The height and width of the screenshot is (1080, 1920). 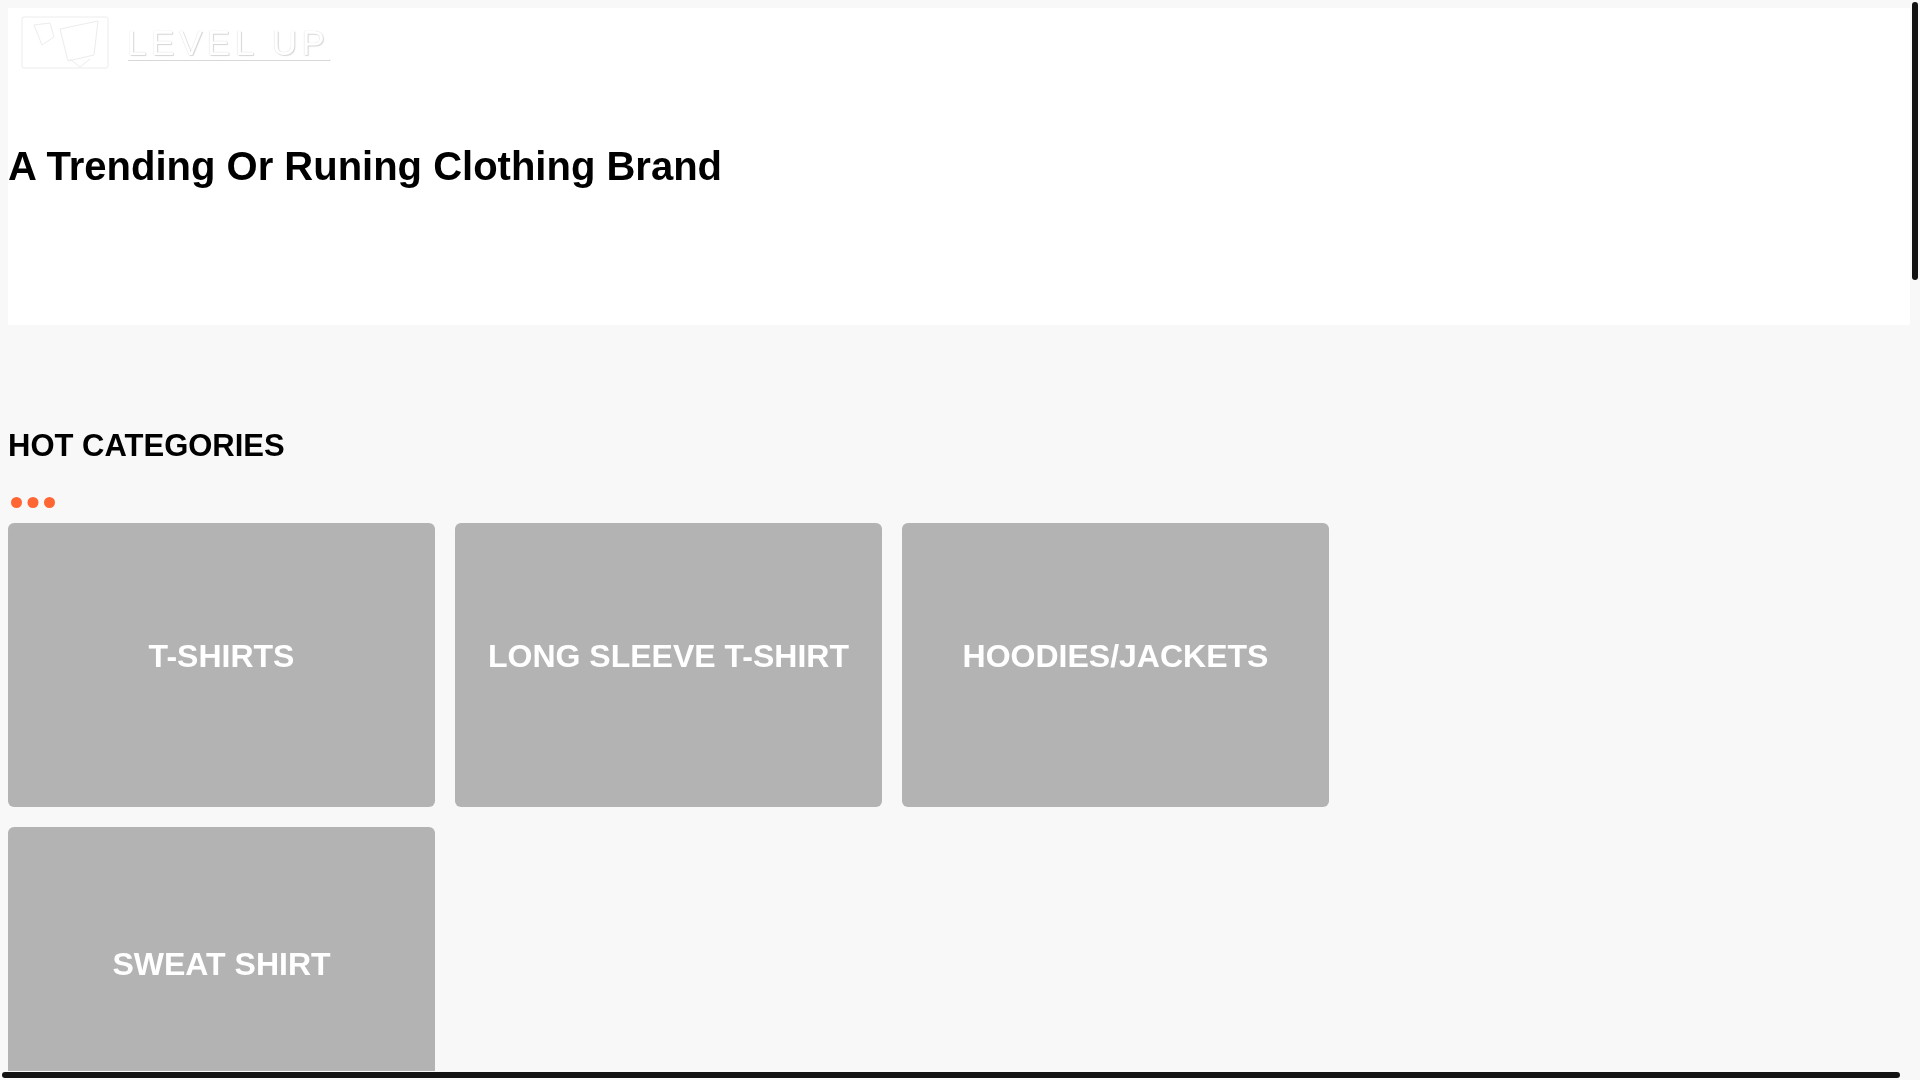 What do you see at coordinates (668, 665) in the screenshot?
I see `category-card: LONG SLEEVE T-SHIRT` at bounding box center [668, 665].